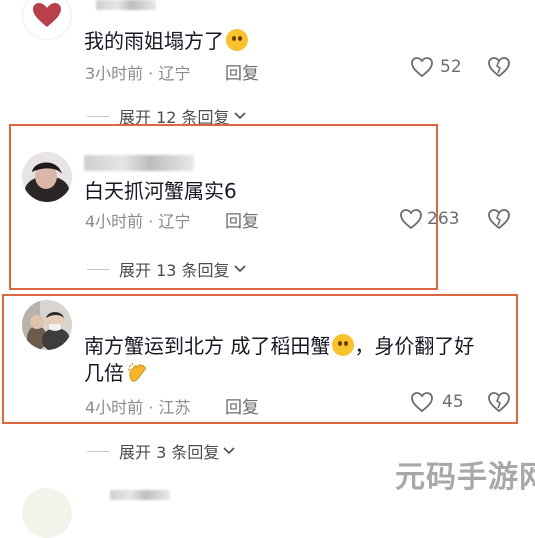  Describe the element at coordinates (451, 67) in the screenshot. I see `like-count: 52` at that location.